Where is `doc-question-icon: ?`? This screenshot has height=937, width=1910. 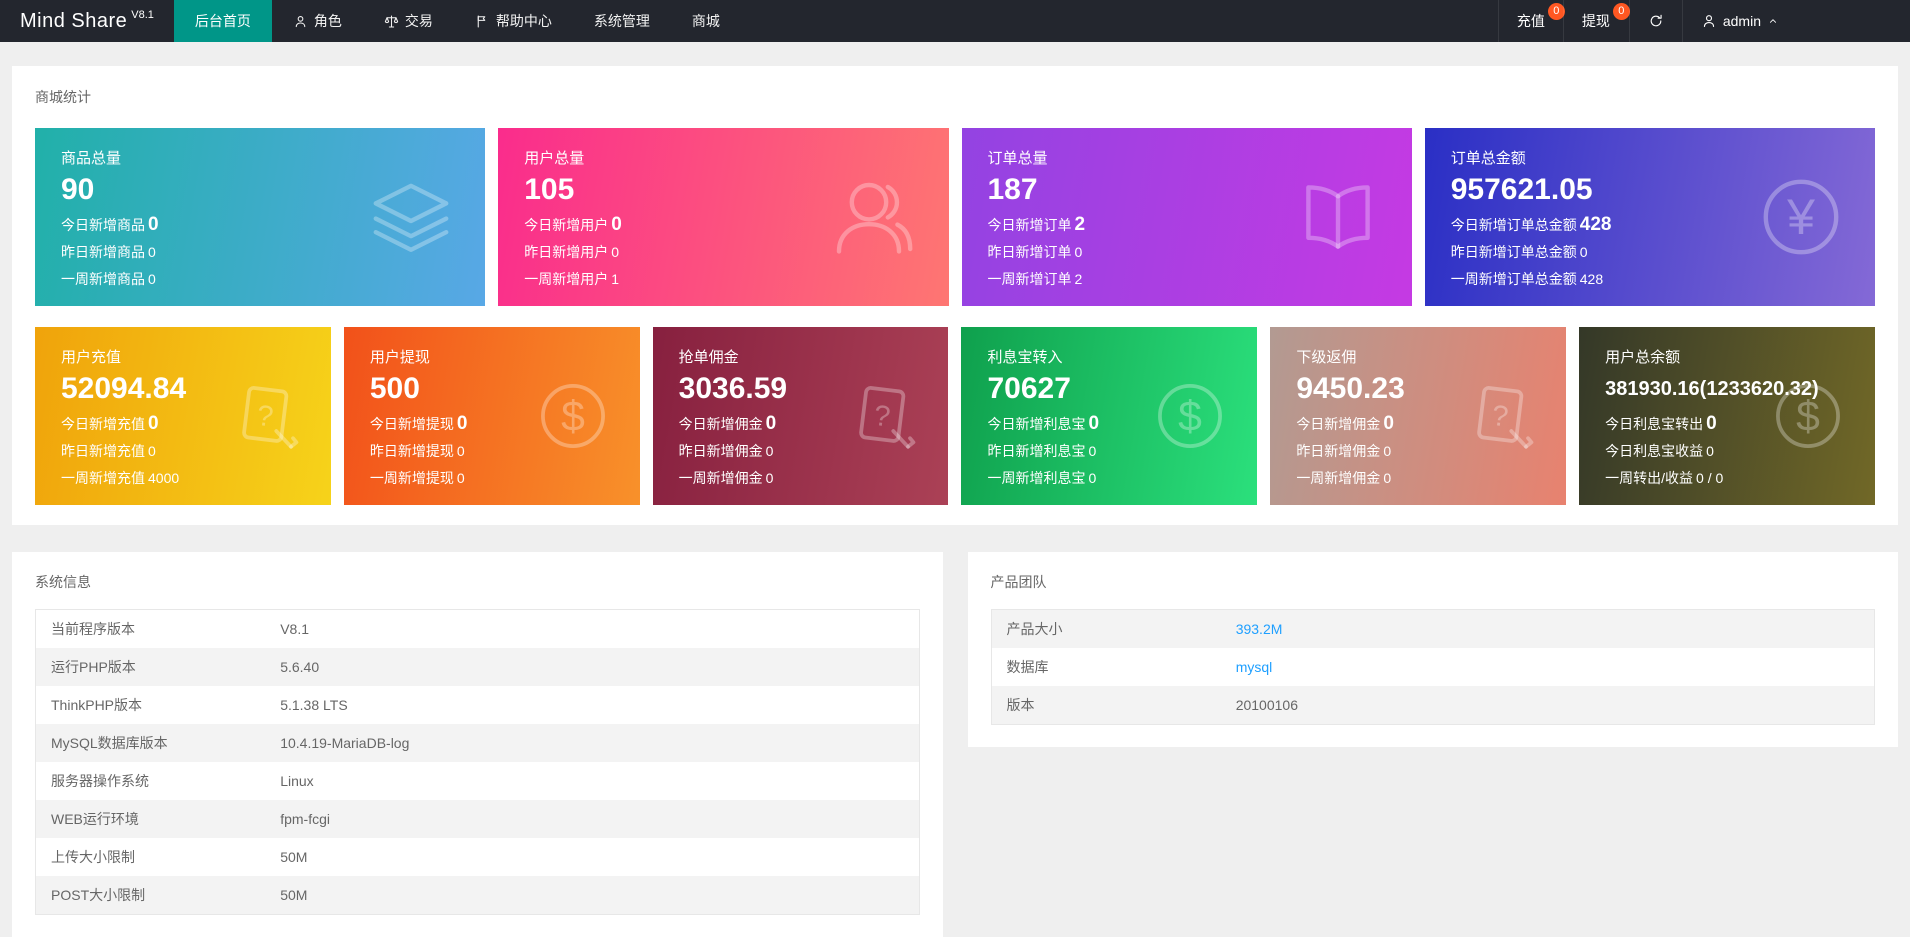 doc-question-icon: ? is located at coordinates (1505, 417).